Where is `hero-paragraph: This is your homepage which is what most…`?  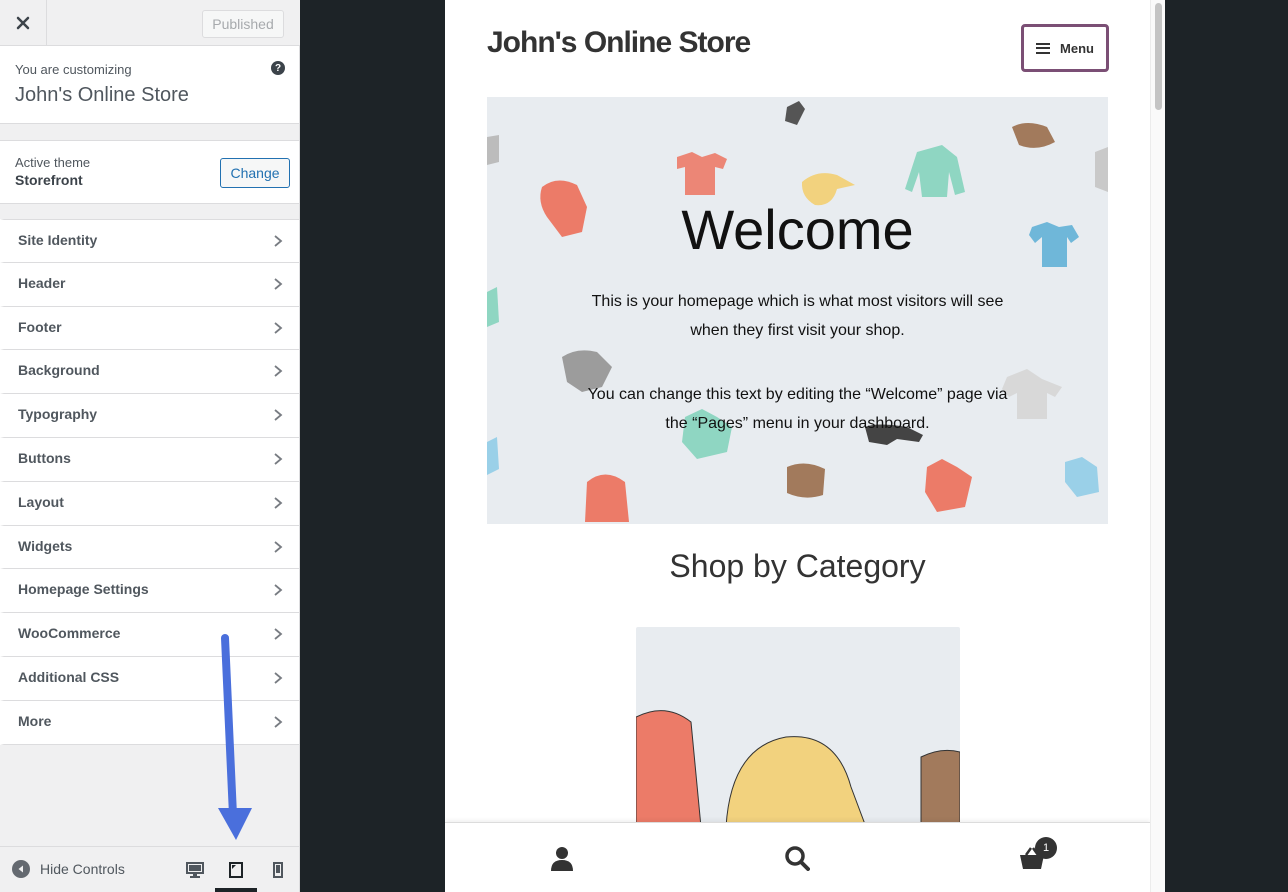 hero-paragraph: This is your homepage which is what most… is located at coordinates (797, 316).